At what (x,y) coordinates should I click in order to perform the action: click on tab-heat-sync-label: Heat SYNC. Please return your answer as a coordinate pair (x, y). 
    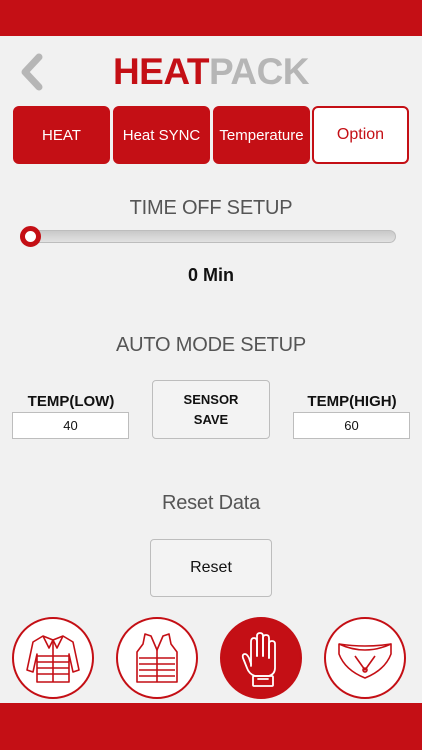
    Looking at the image, I should click on (161, 135).